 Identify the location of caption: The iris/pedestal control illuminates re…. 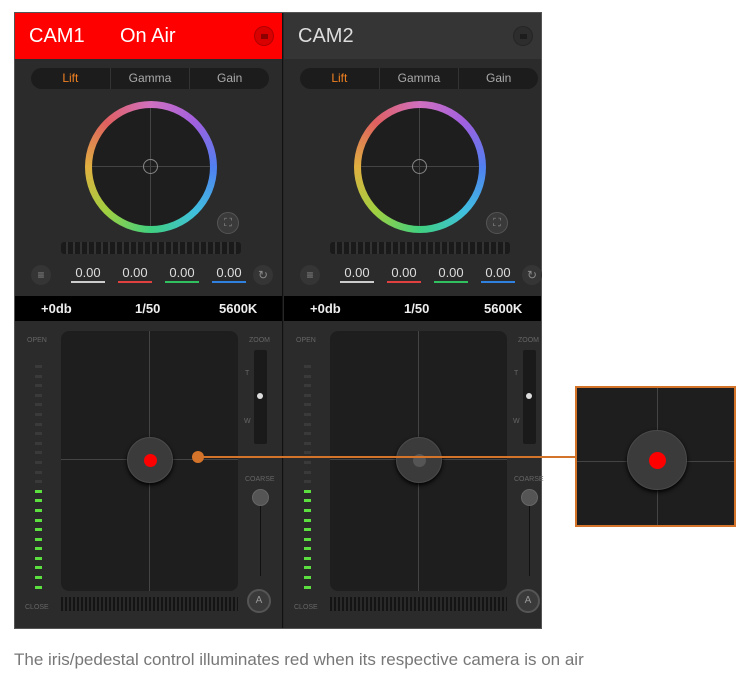
(299, 659).